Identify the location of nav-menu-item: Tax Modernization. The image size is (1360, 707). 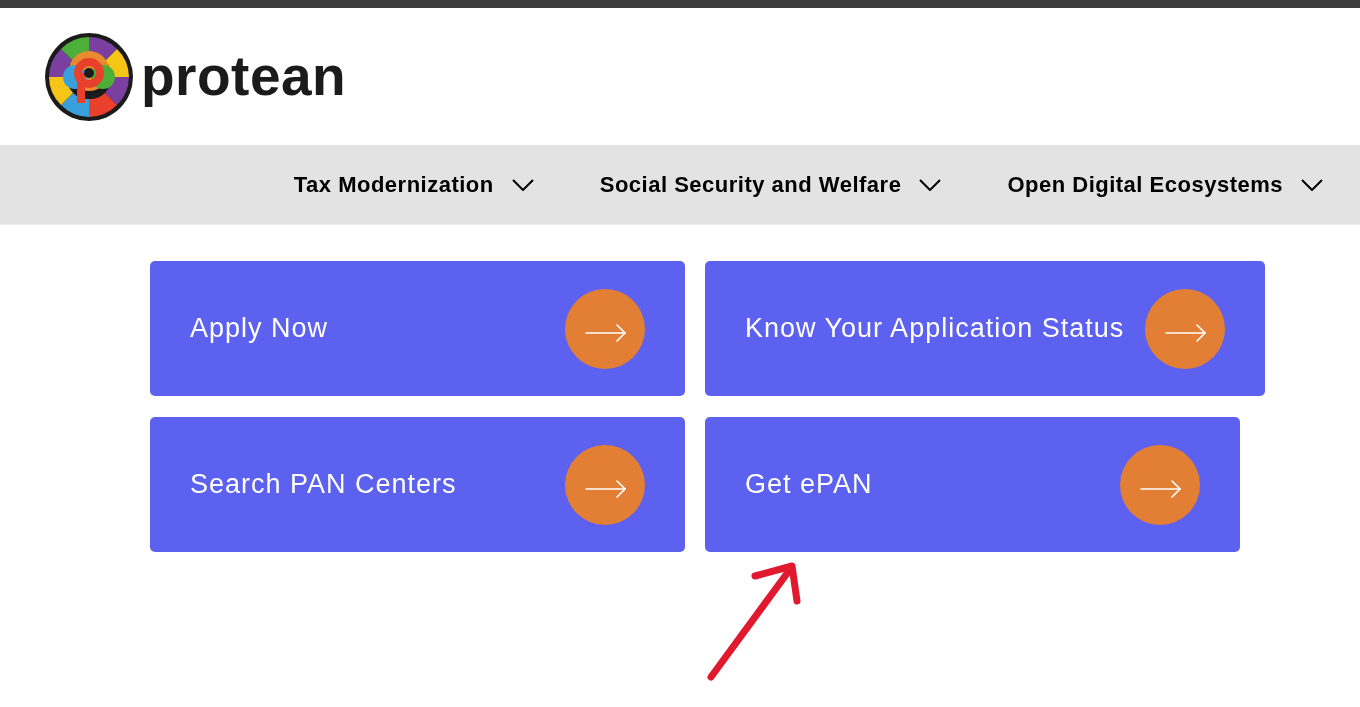
(413, 184).